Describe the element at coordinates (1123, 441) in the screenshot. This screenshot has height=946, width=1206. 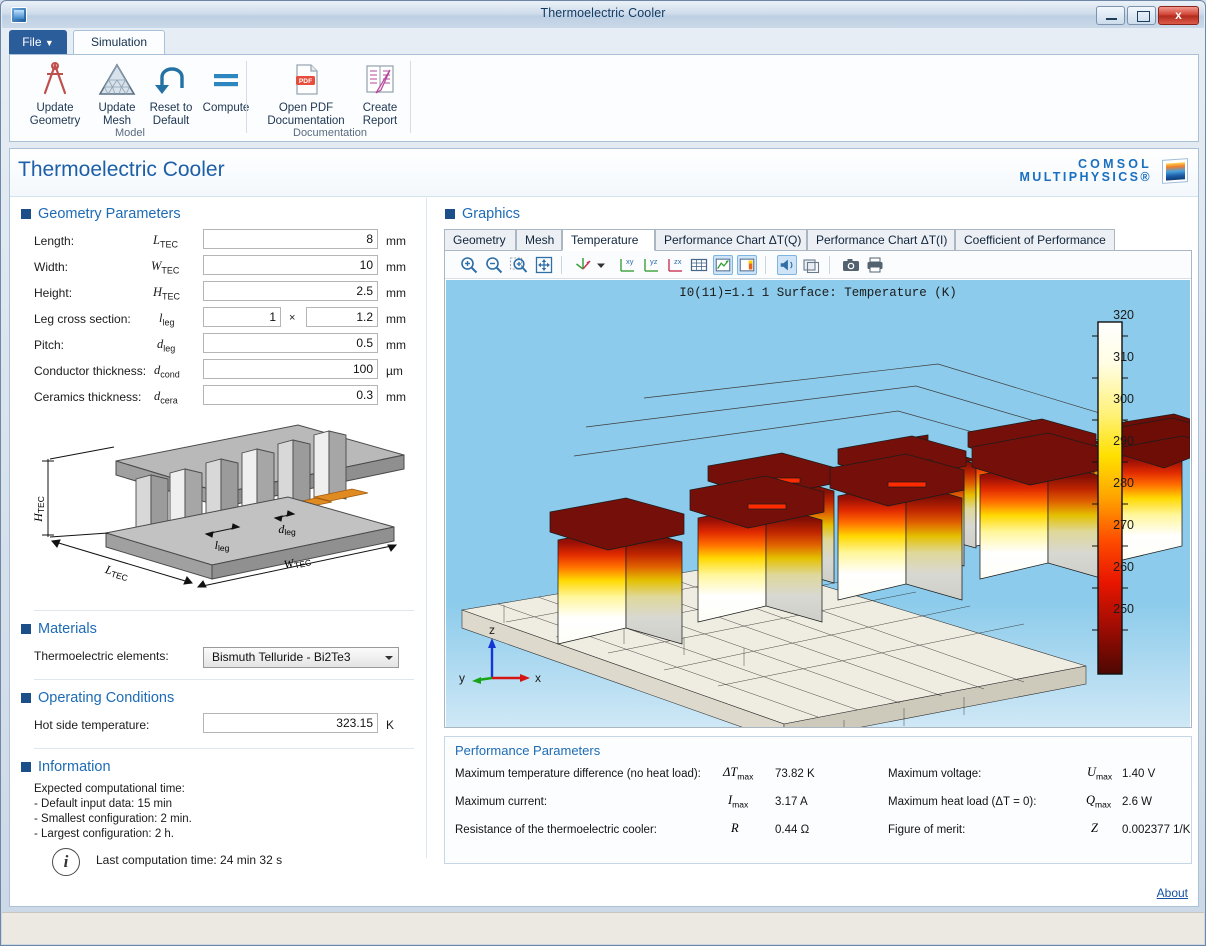
I see `colorbar-tick: 290` at that location.